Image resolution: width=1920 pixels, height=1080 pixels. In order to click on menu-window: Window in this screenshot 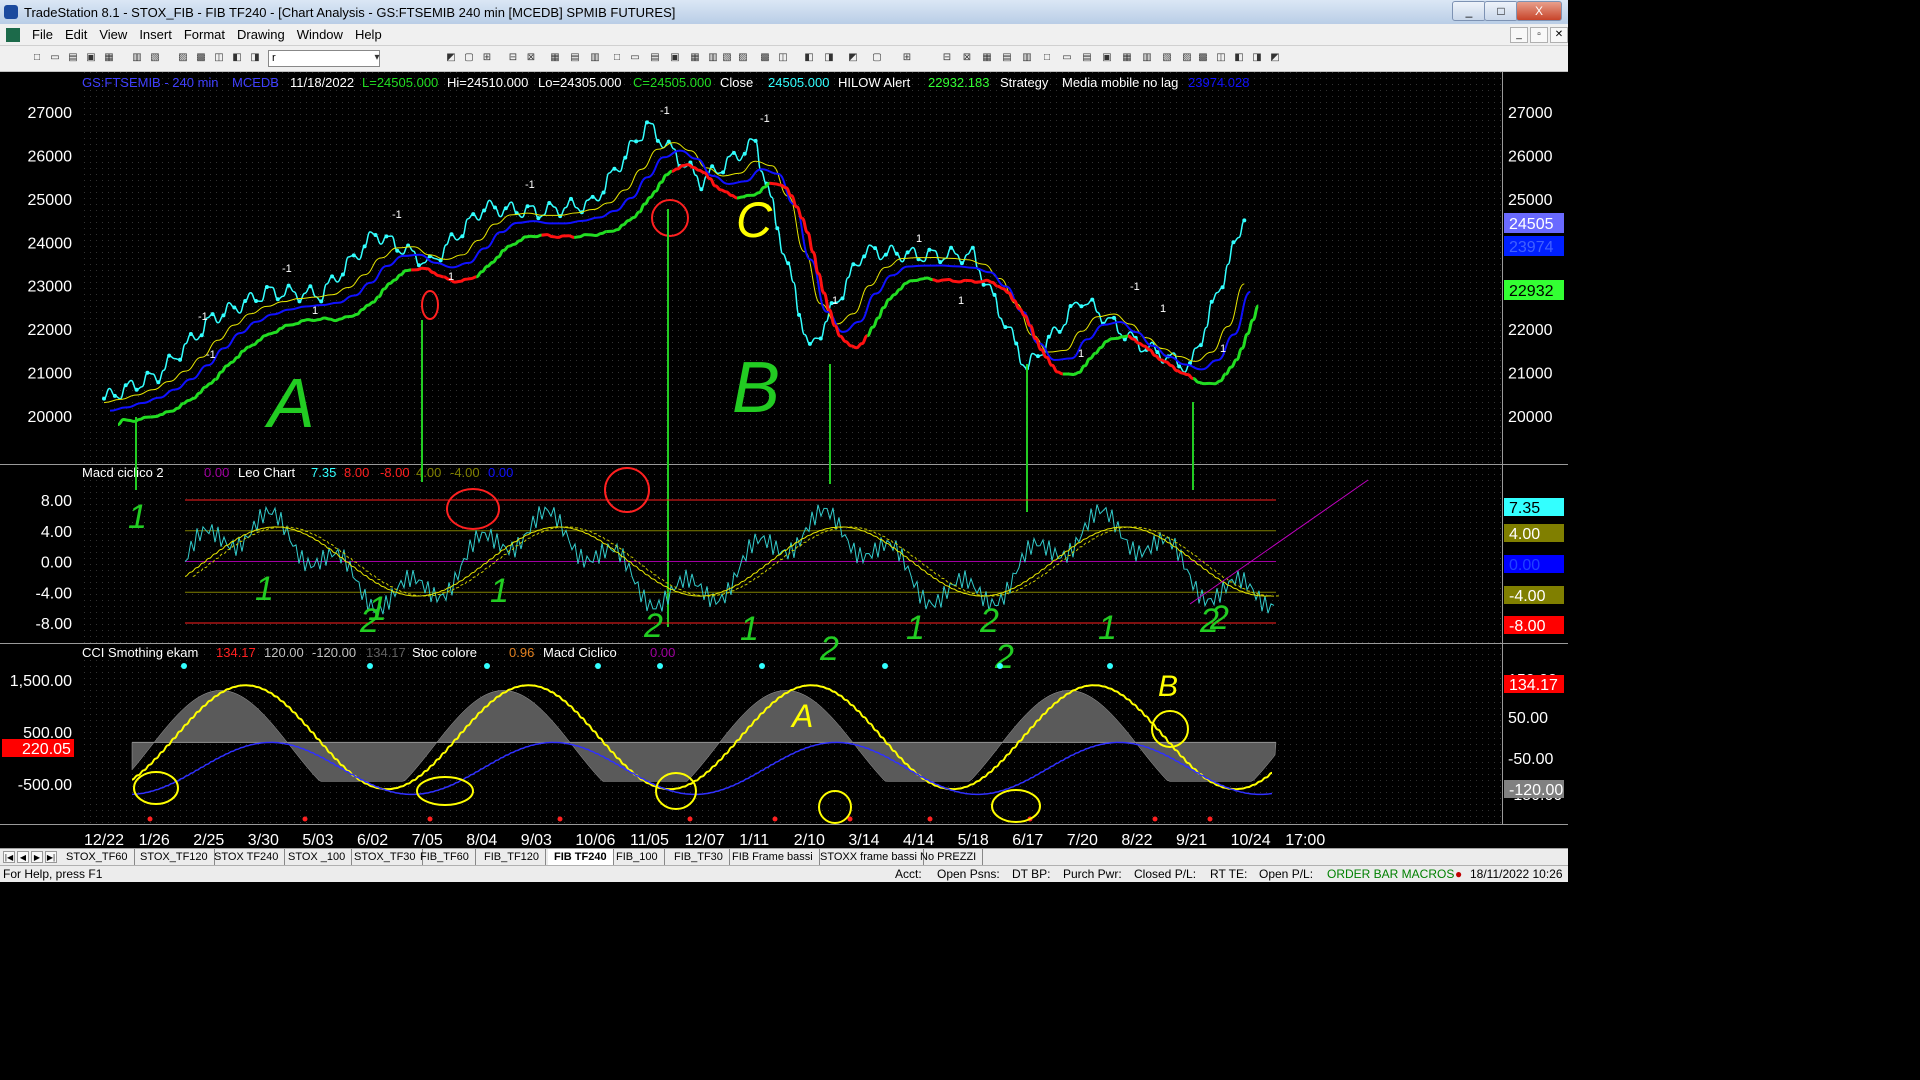, I will do `click(320, 34)`.